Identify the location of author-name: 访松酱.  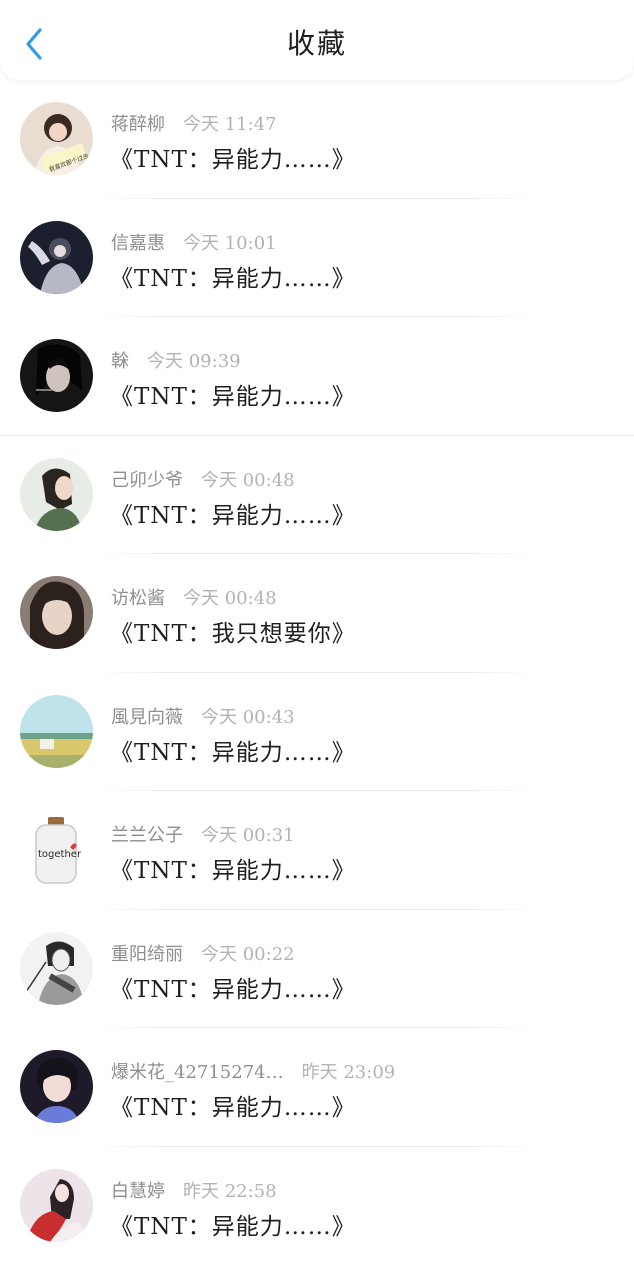
(138, 598).